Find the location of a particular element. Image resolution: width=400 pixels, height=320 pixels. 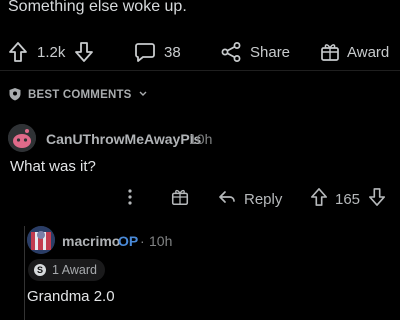

sort-label: BEST COMMENTS is located at coordinates (80, 95).